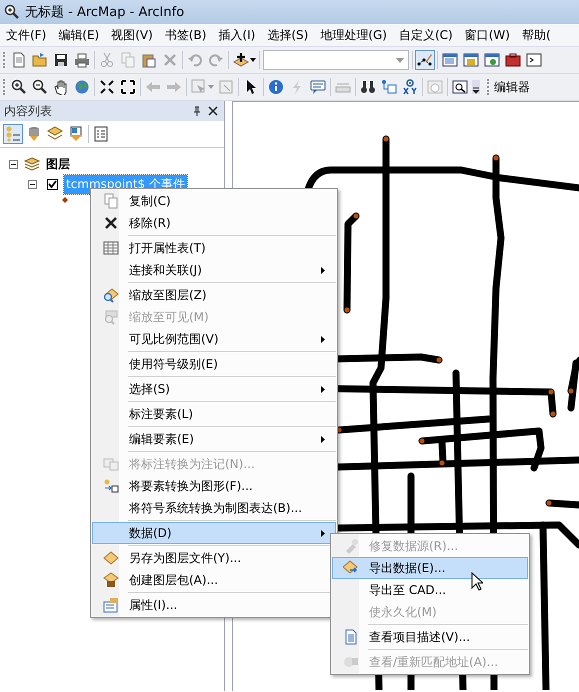 Image resolution: width=579 pixels, height=692 pixels. Describe the element at coordinates (197, 111) in the screenshot. I see `pin-icon` at that location.